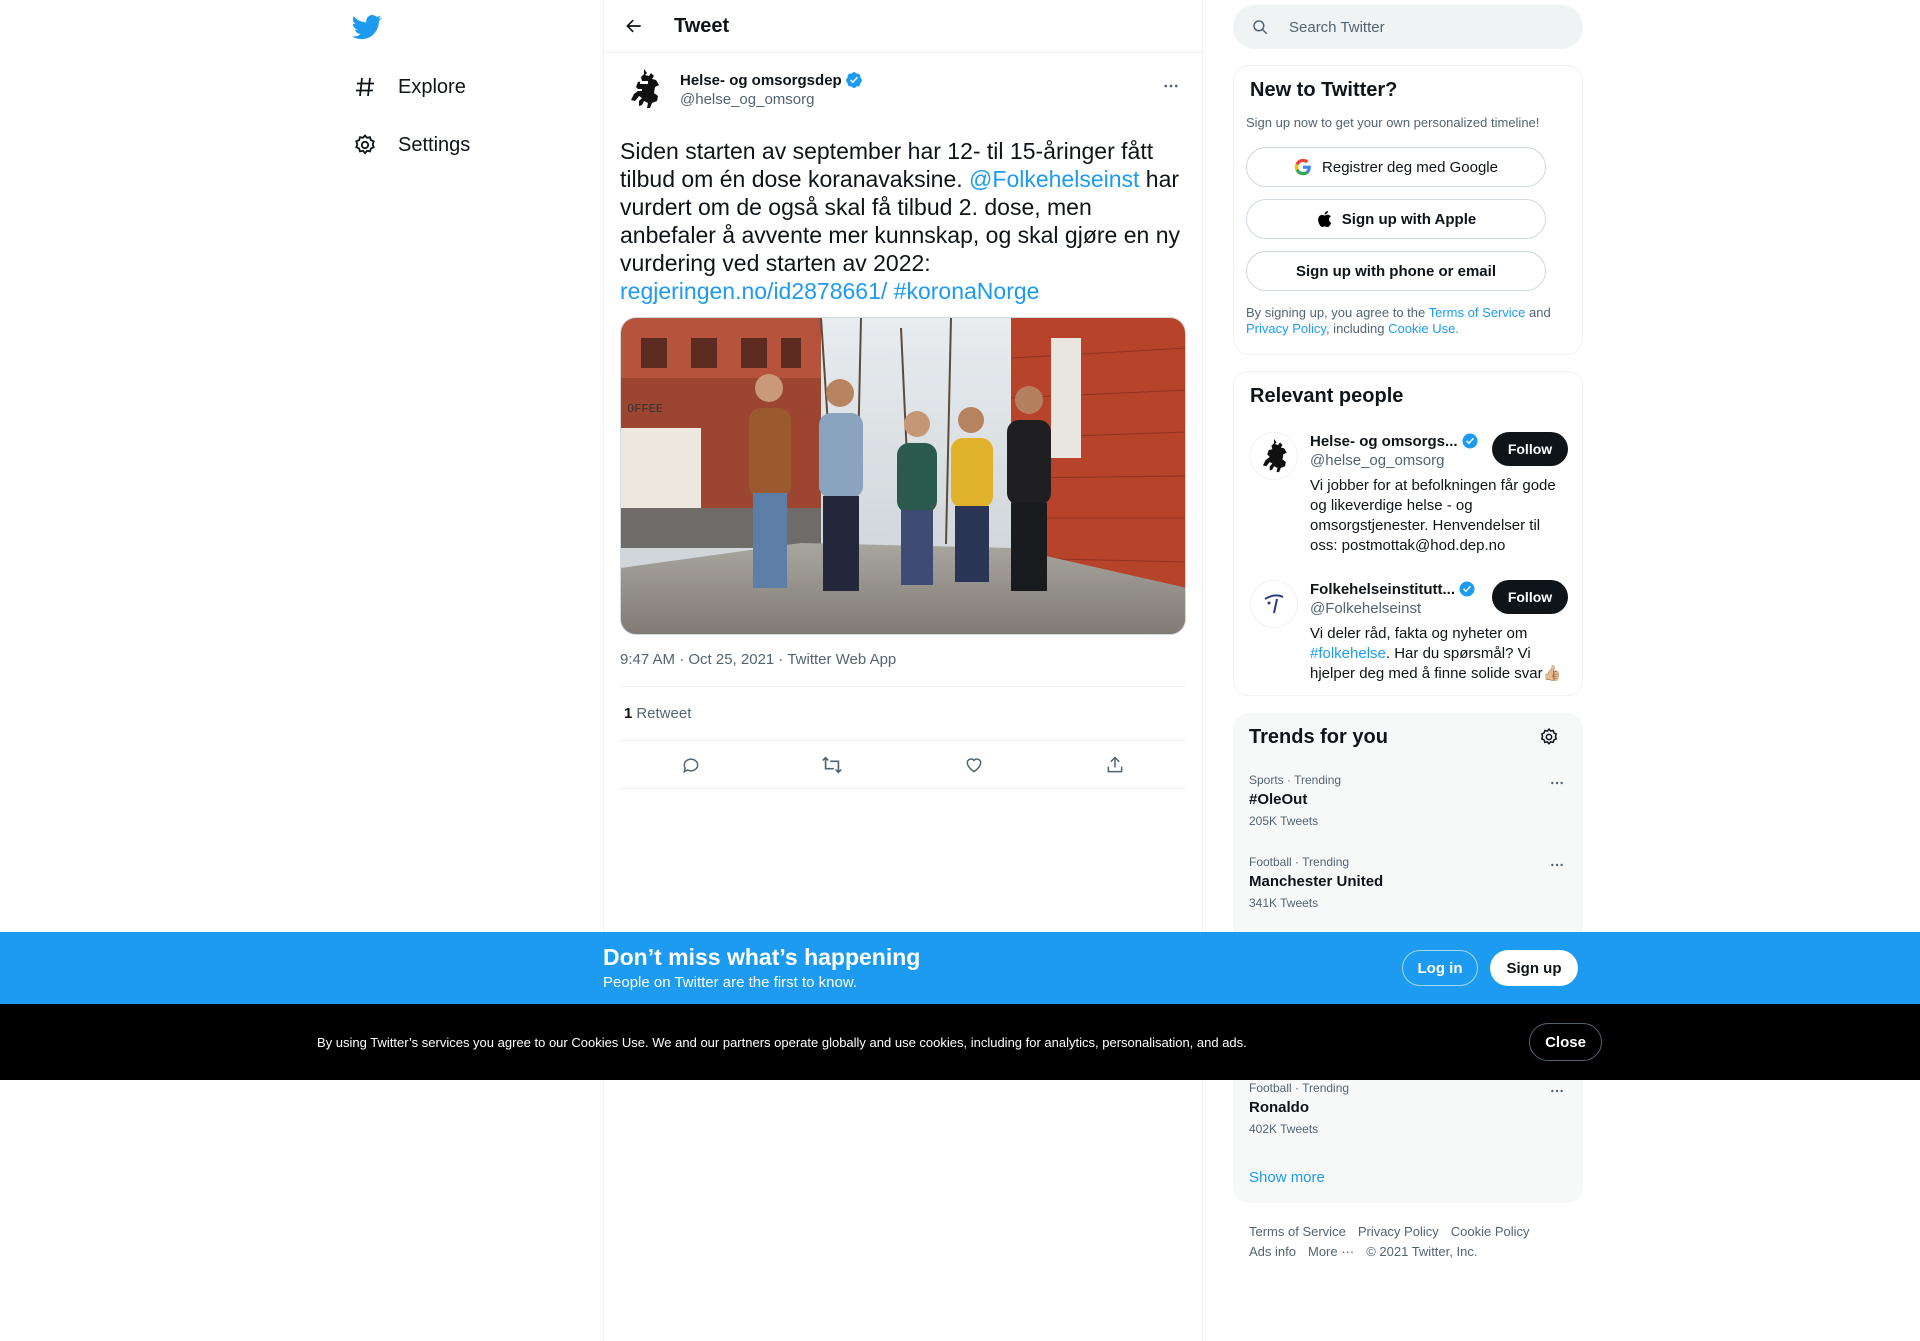 The width and height of the screenshot is (1920, 1341). Describe the element at coordinates (645, 409) in the screenshot. I see `svg-text: OFFEE` at that location.